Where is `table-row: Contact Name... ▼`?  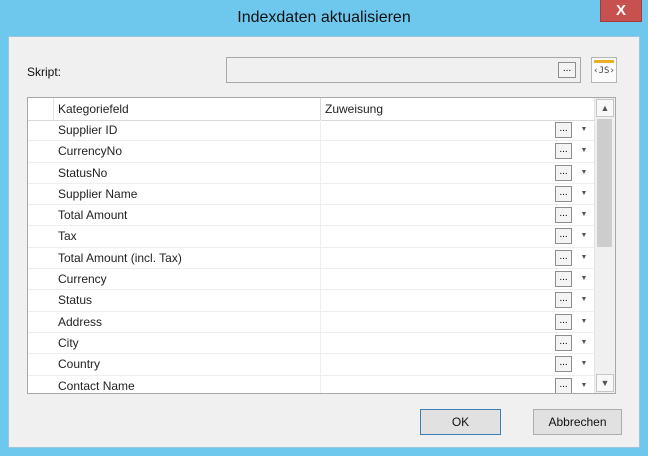 table-row: Contact Name... ▼ is located at coordinates (311, 384).